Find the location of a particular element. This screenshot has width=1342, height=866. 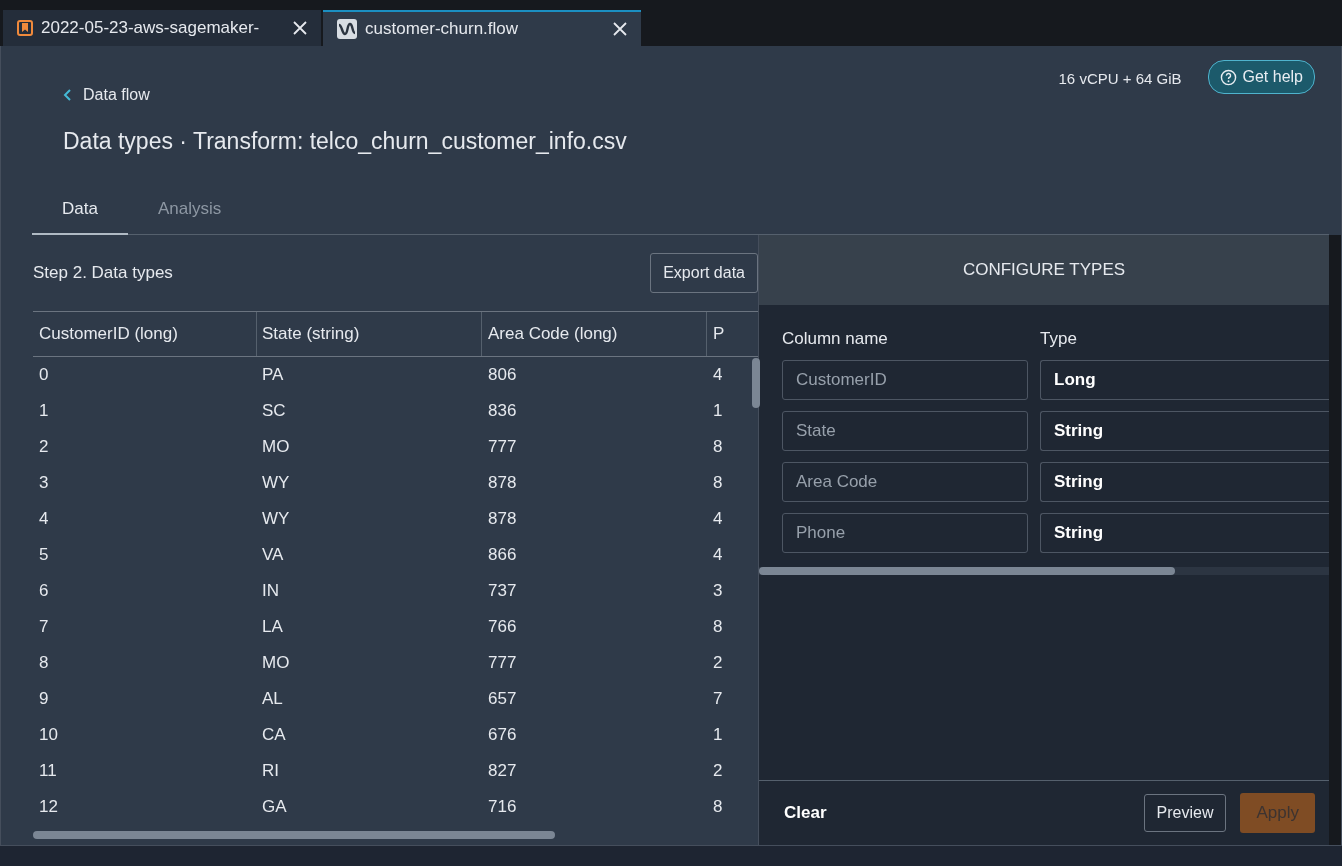

panel-title: CONFIGURE TYPES is located at coordinates (1044, 270).